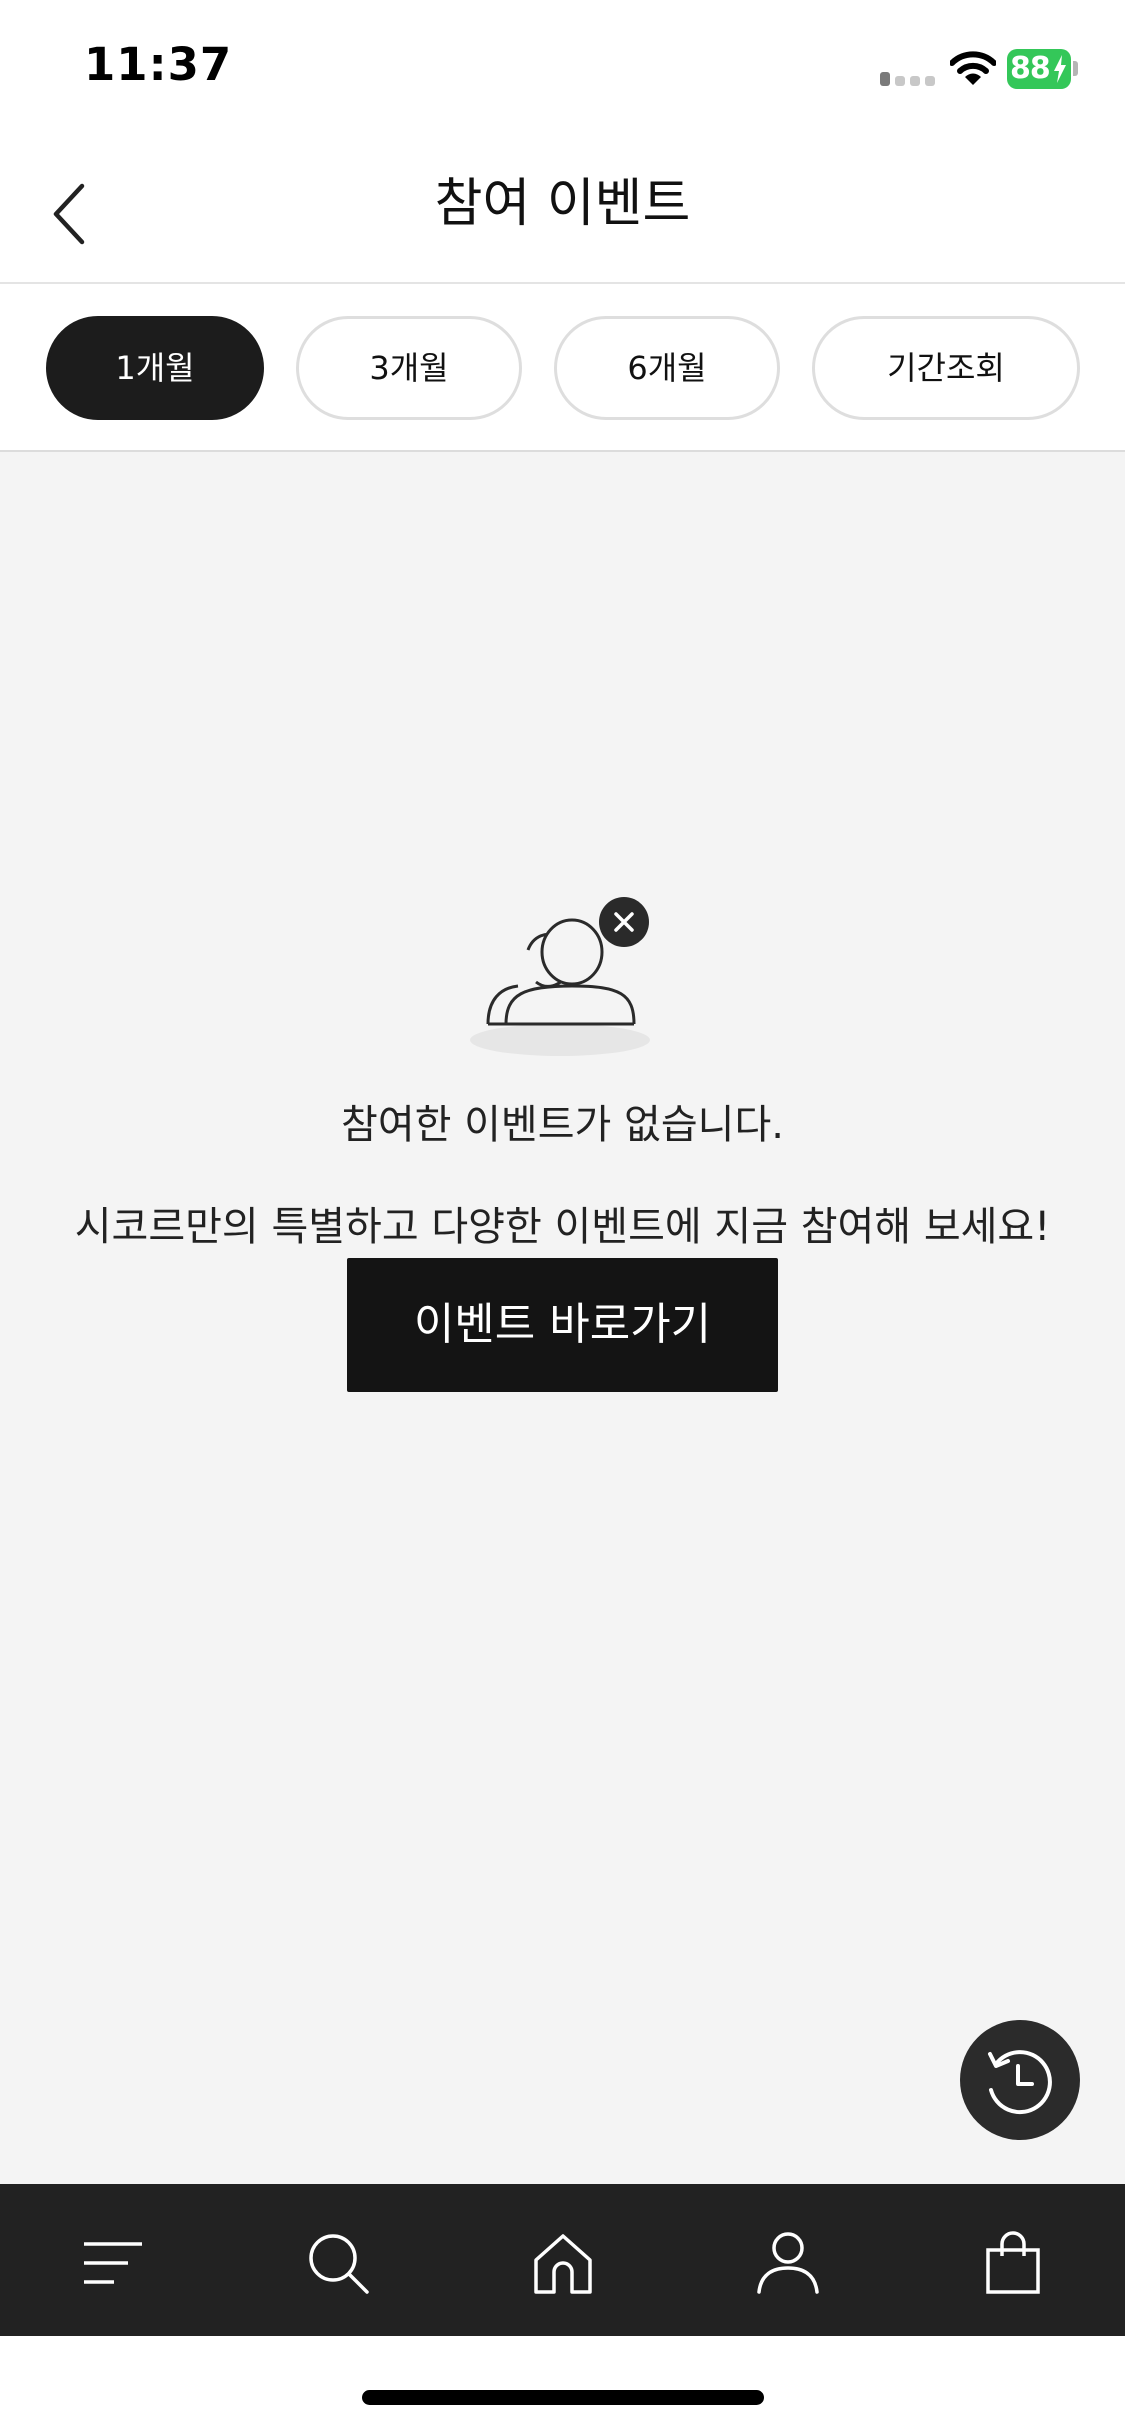 This screenshot has width=1125, height=2436. I want to click on filter-custom-period: 기간조회, so click(946, 368).